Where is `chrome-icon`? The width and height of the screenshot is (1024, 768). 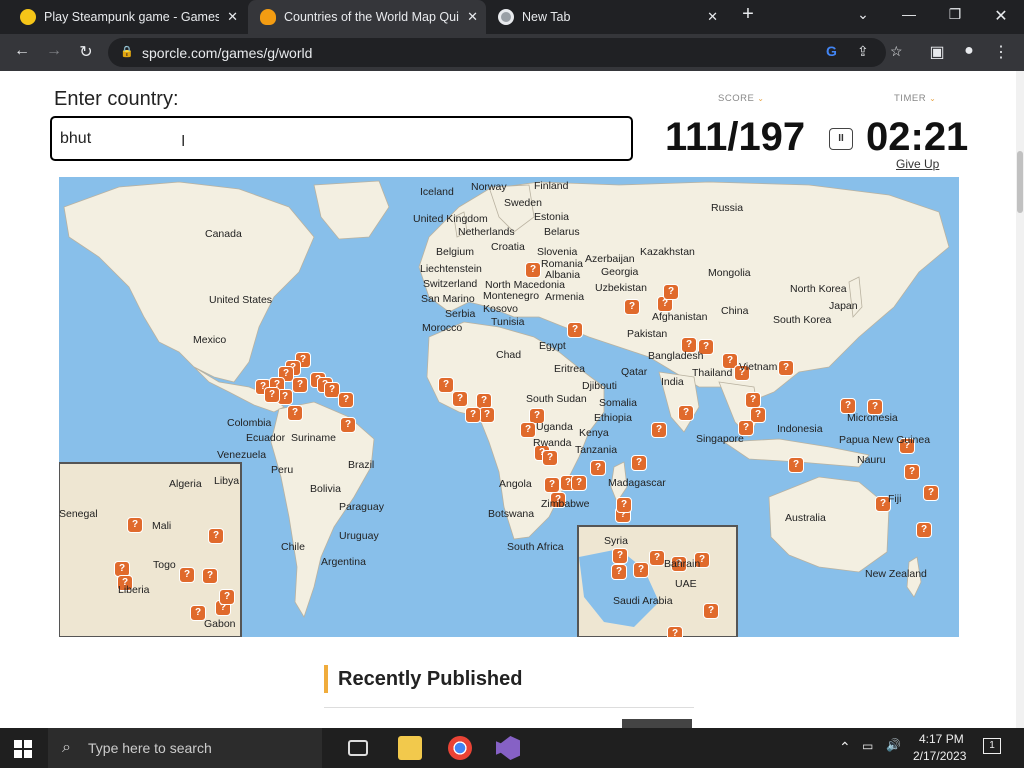 chrome-icon is located at coordinates (460, 748).